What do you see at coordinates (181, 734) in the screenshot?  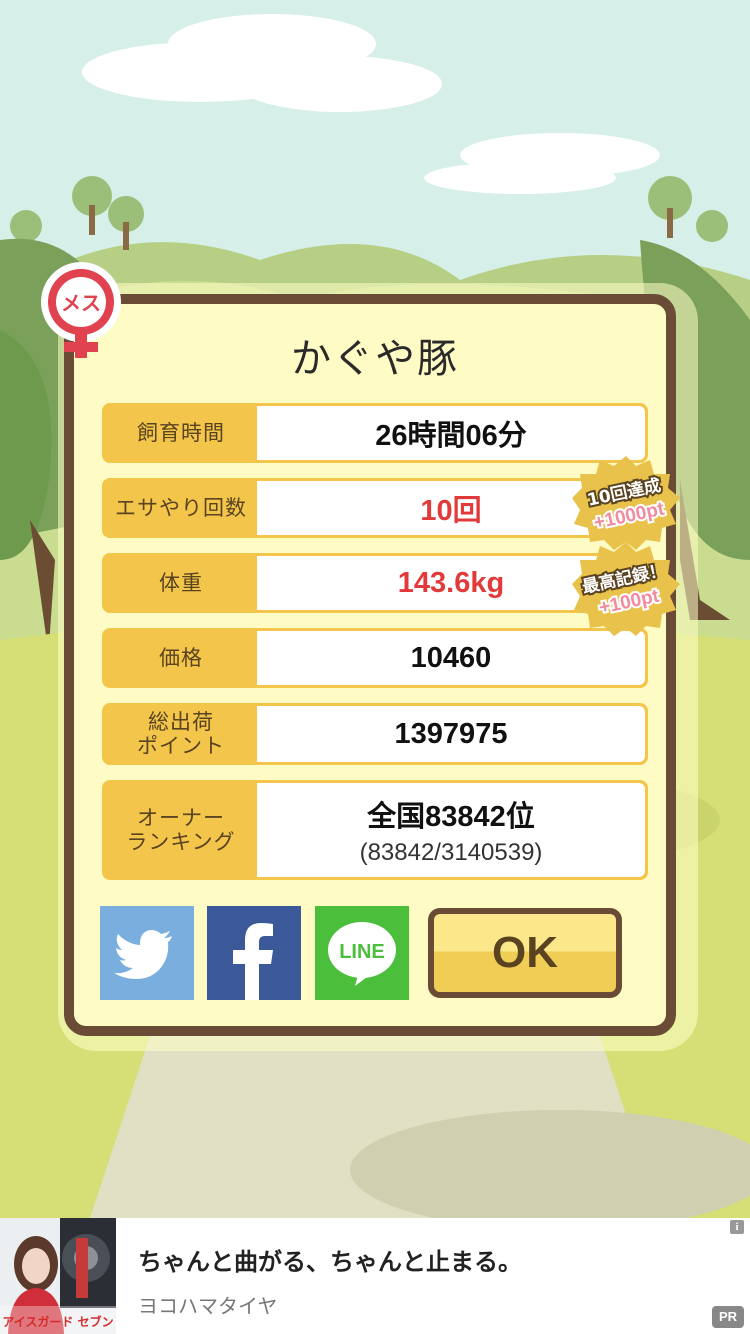 I see `stat-label: 総出荷 ポイント` at bounding box center [181, 734].